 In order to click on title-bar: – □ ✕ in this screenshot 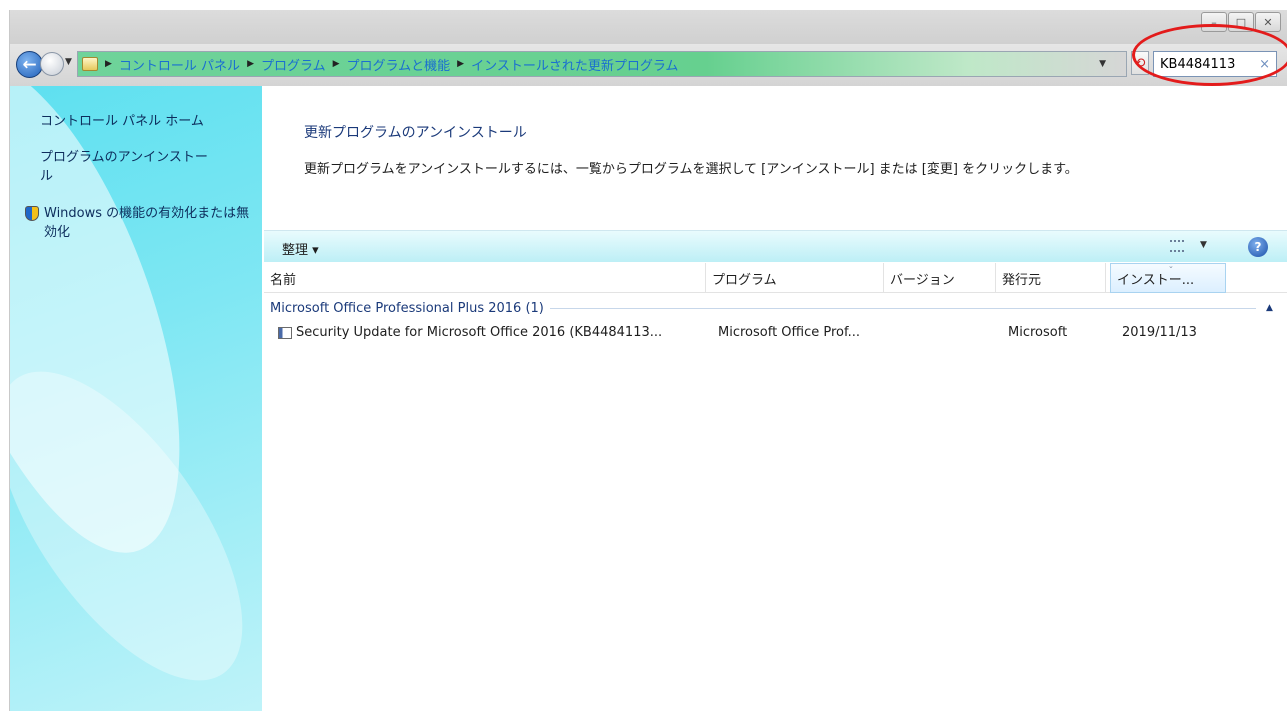, I will do `click(648, 27)`.